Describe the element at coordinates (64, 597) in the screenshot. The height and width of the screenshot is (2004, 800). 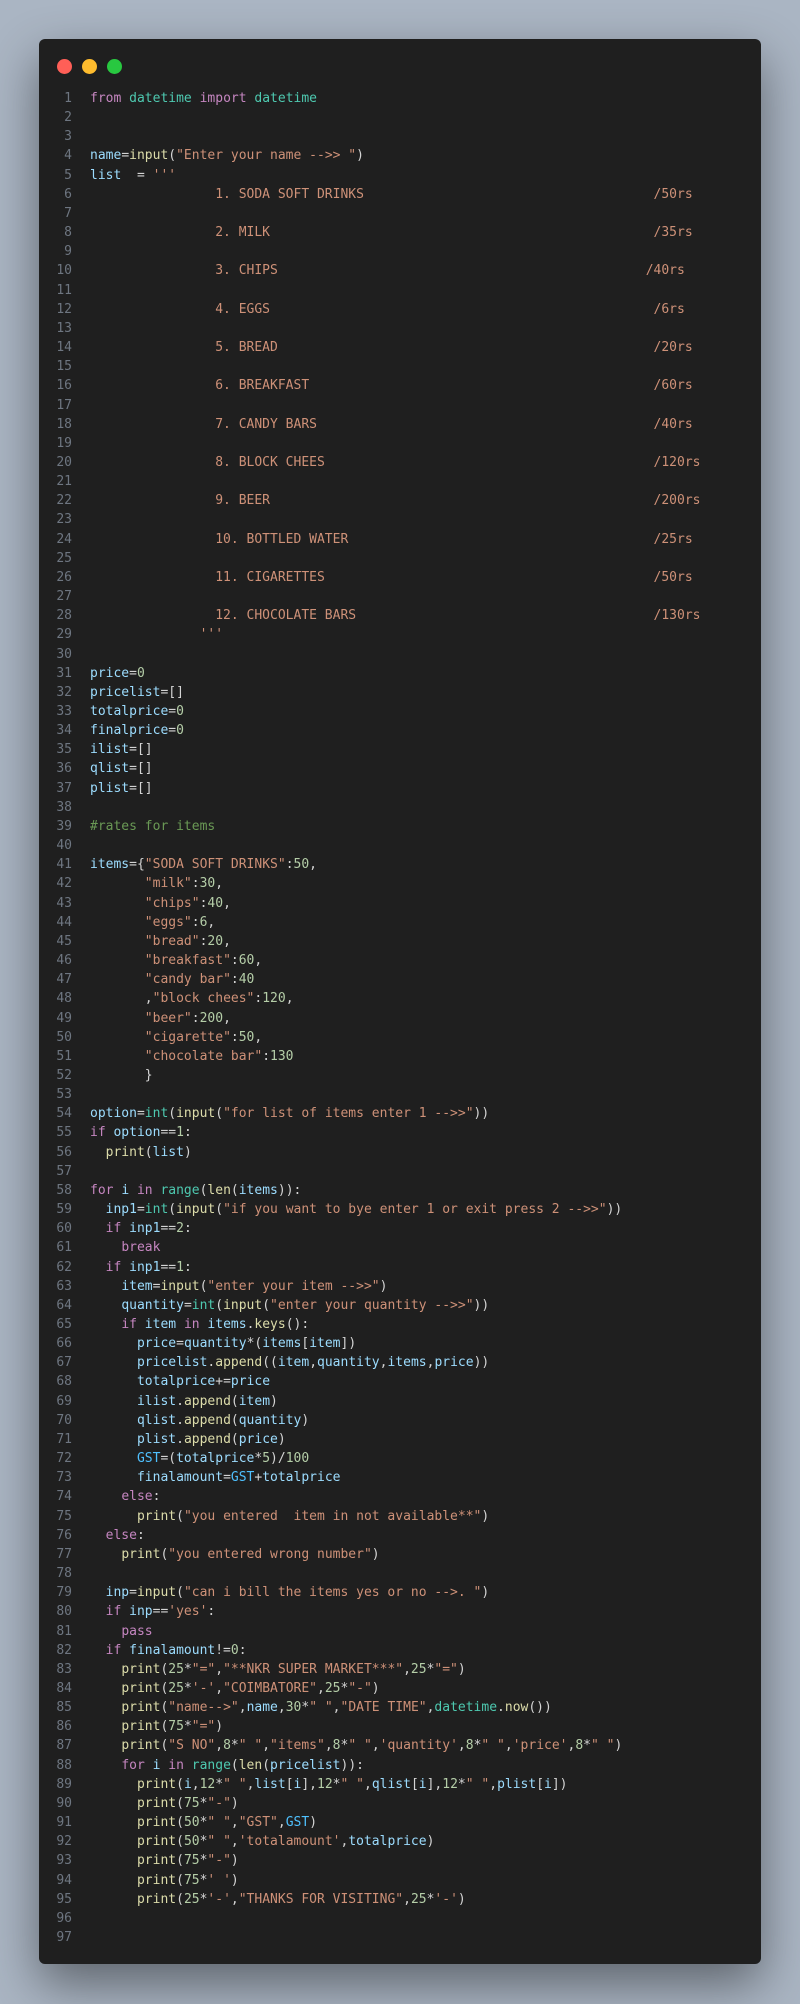
I see `line-number: 27` at that location.